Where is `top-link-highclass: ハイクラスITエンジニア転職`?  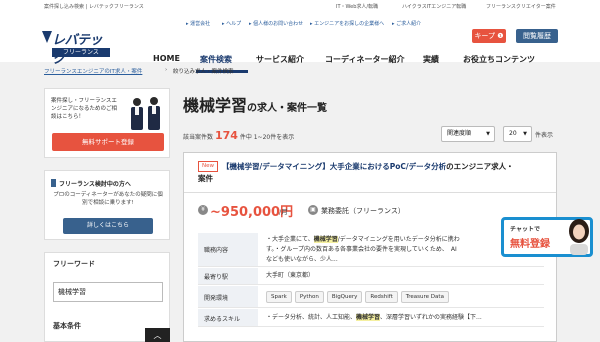
top-link-highclass: ハイクラスITエンジニア転職 is located at coordinates (434, 6).